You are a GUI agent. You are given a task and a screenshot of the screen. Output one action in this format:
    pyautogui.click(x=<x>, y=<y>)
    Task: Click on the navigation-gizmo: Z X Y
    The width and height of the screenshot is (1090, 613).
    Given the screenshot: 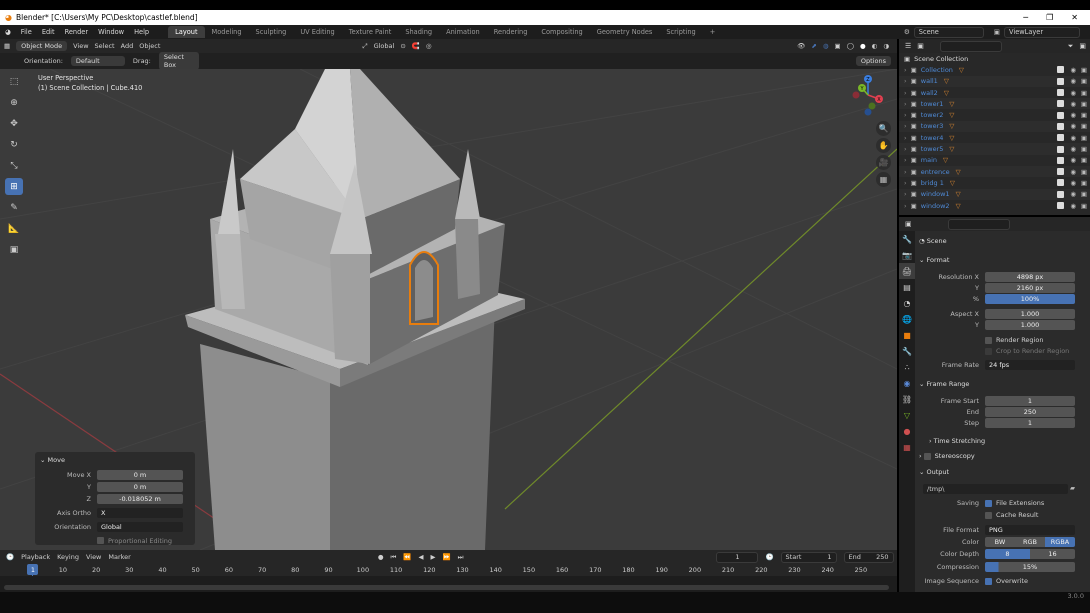 What is the action you would take?
    pyautogui.click(x=868, y=98)
    